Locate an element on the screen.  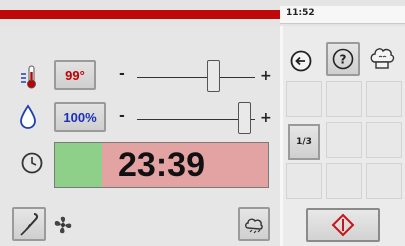
clock-icon is located at coordinates (32, 163).